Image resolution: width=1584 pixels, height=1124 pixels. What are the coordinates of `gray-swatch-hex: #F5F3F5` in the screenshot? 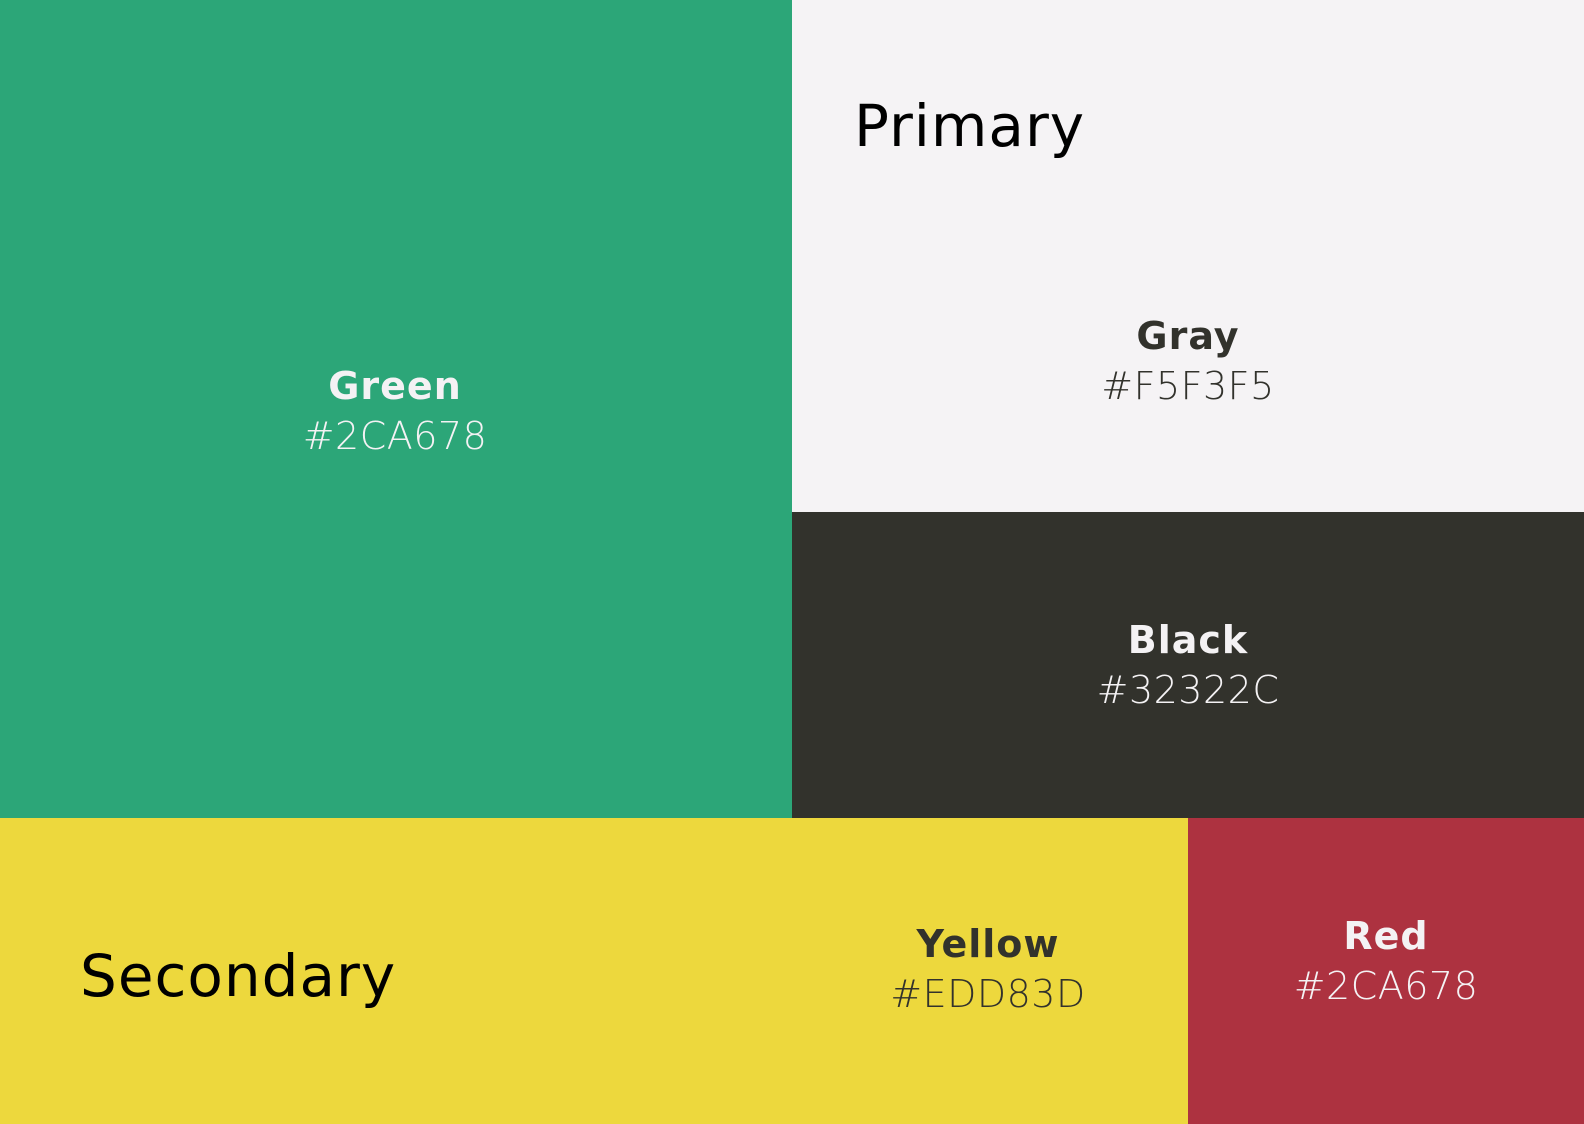 It's located at (1188, 386).